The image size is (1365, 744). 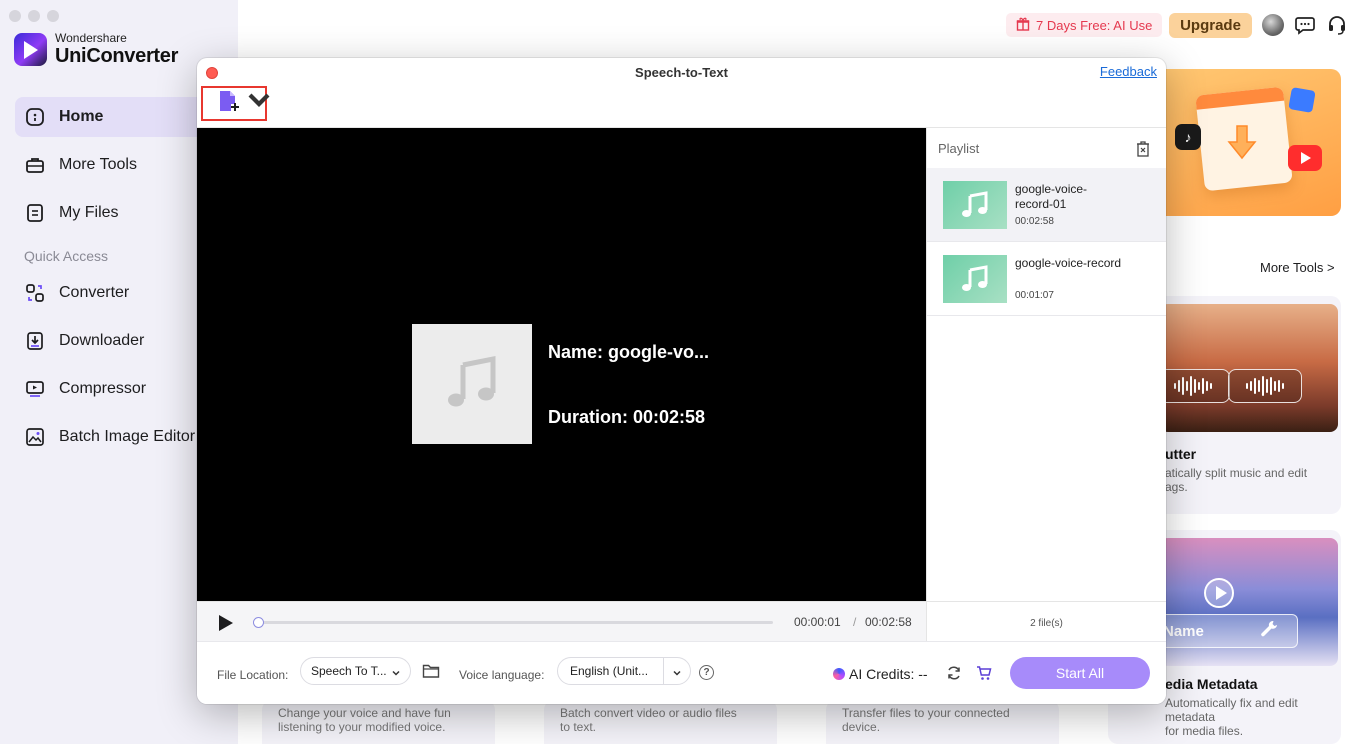 I want to click on chat-icon, so click(x=1305, y=25).